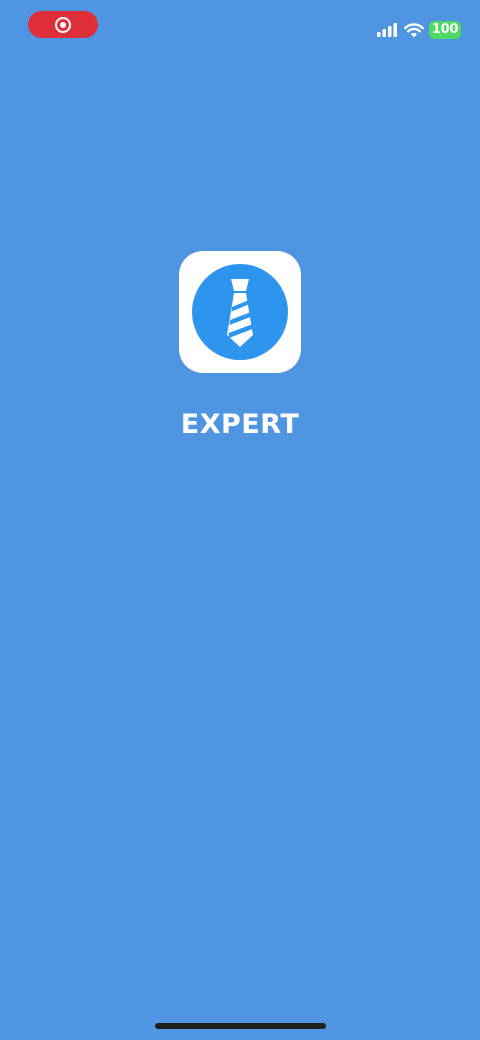  I want to click on necktie-icon, so click(240, 312).